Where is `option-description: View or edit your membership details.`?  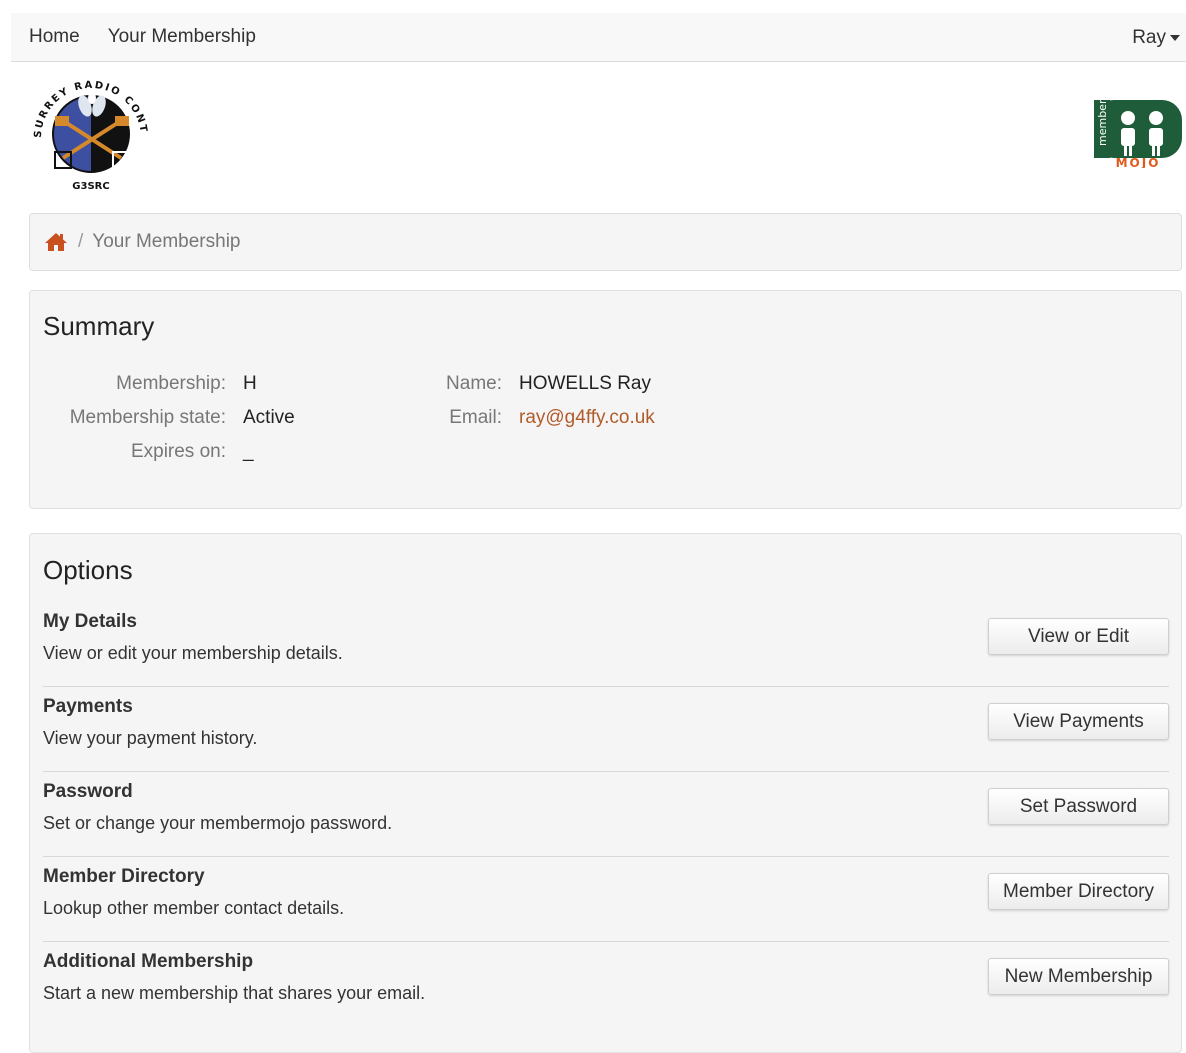
option-description: View or edit your membership details. is located at coordinates (193, 653).